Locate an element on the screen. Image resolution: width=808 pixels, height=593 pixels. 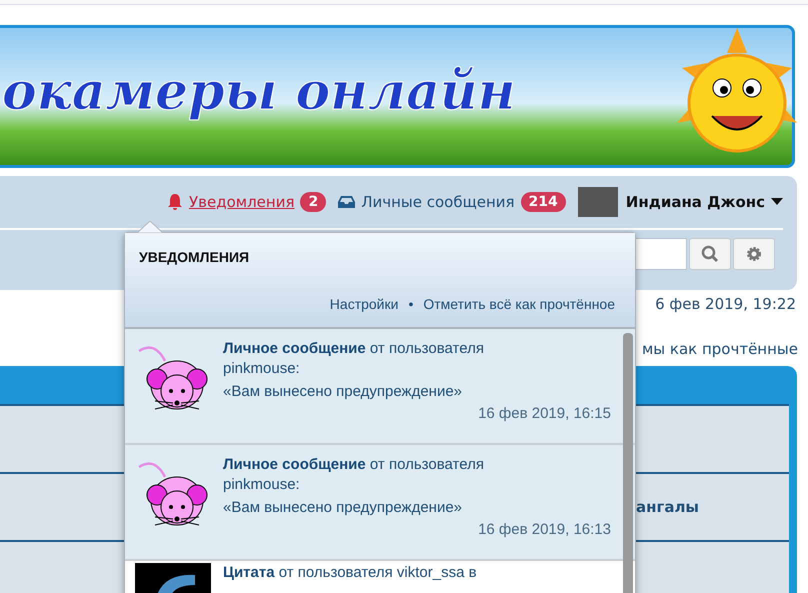
inbox-icon is located at coordinates (347, 202).